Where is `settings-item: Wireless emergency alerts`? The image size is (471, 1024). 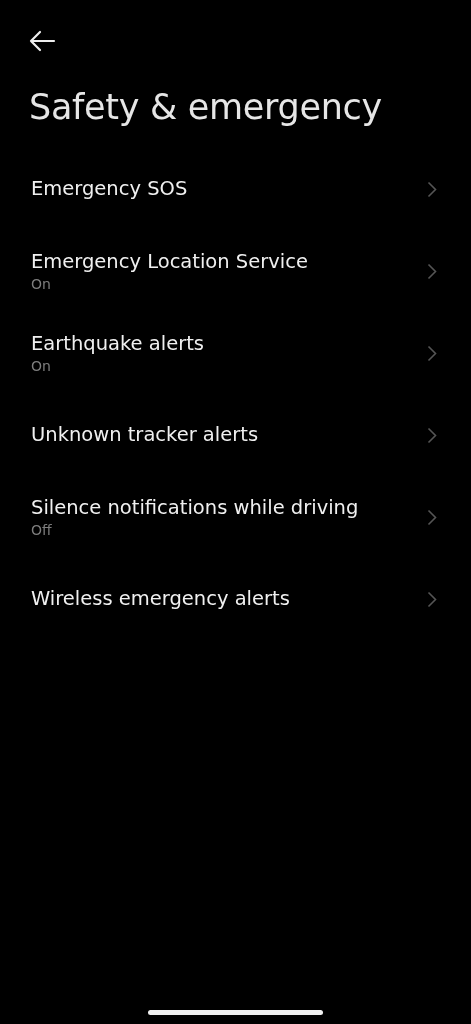
settings-item: Wireless emergency alerts is located at coordinates (235, 599).